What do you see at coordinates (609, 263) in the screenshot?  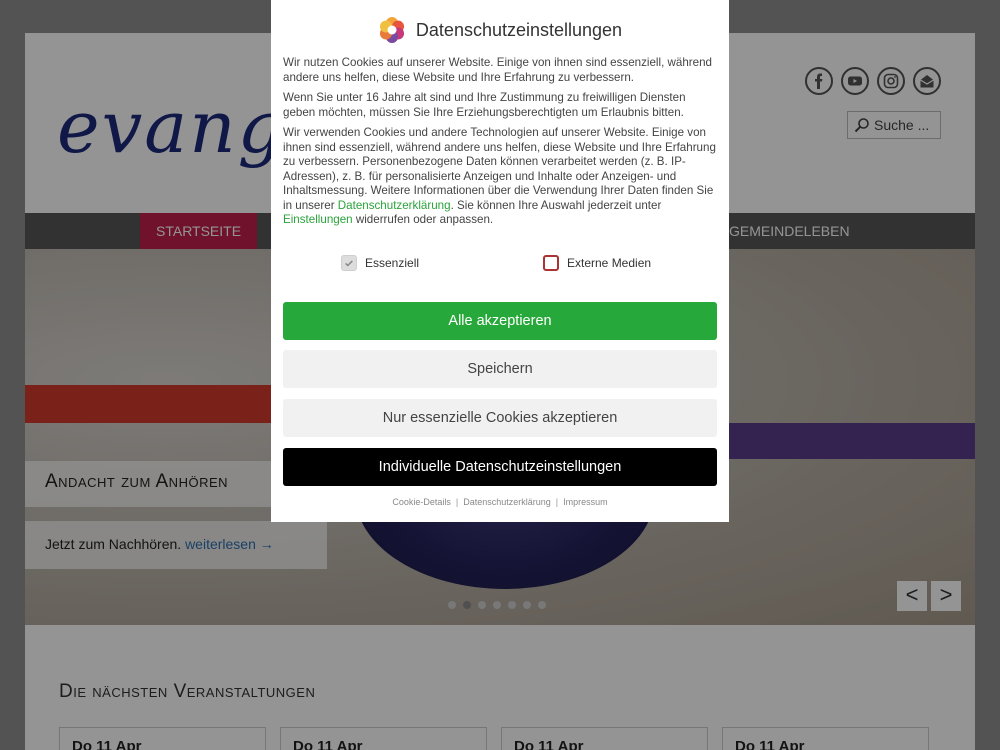 I see `checkbox-external-media-label: Externe Medien` at bounding box center [609, 263].